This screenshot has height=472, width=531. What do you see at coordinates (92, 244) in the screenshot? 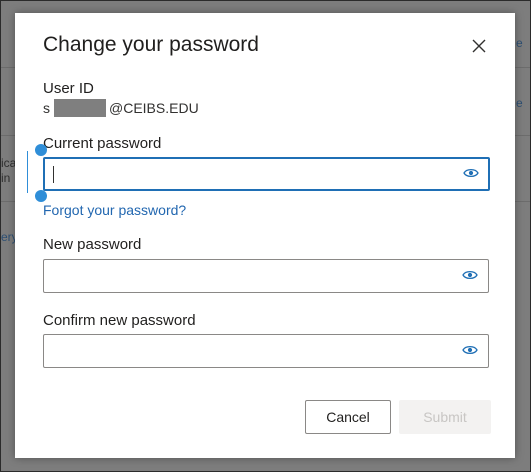
I see `new-password-label: New password` at bounding box center [92, 244].